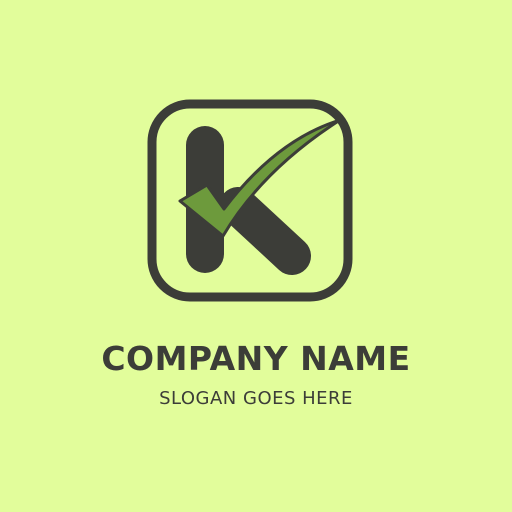 This screenshot has height=512, width=512. What do you see at coordinates (265, 231) in the screenshot?
I see `k-leg-shape` at bounding box center [265, 231].